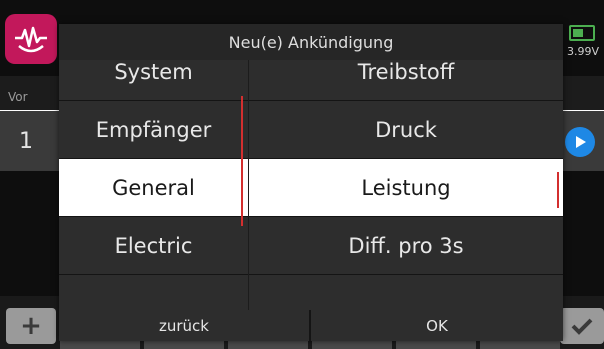 The height and width of the screenshot is (349, 604). I want to click on add-button: +, so click(31, 326).